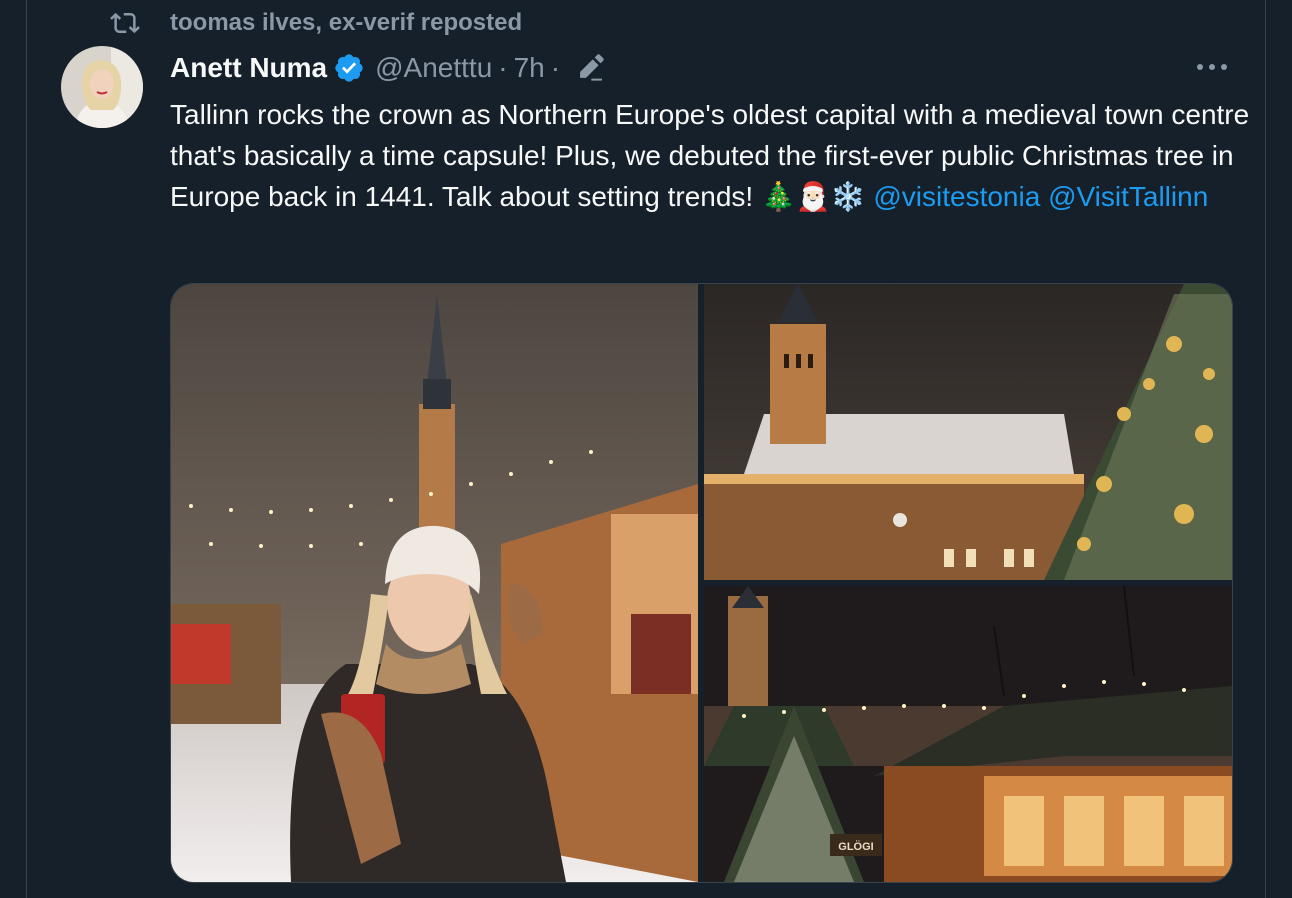  Describe the element at coordinates (968, 432) in the screenshot. I see `town-hall-christmas-tree-photo` at that location.